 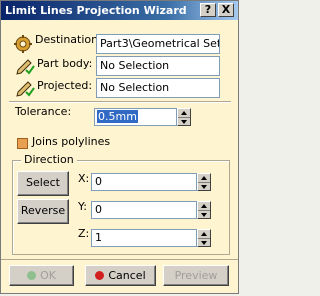 I want to click on reverse-button: Reverse, so click(x=43, y=211).